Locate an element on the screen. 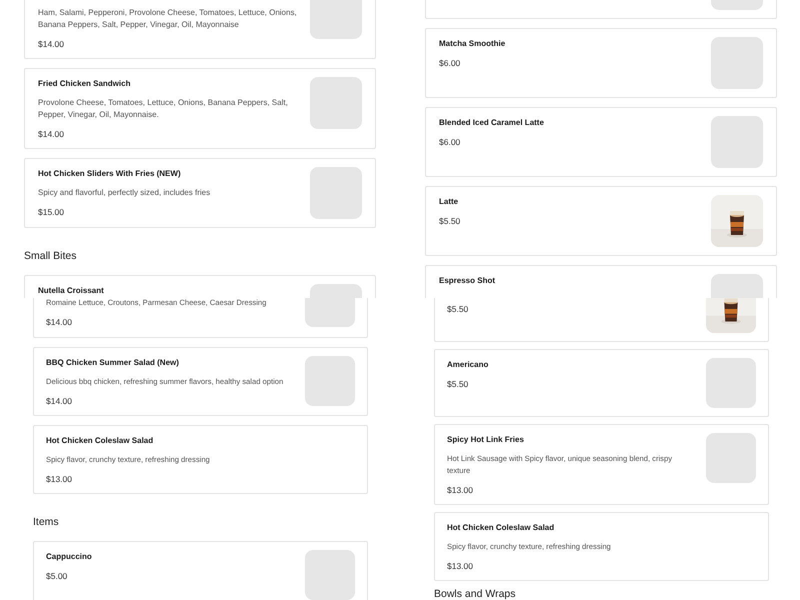 The width and height of the screenshot is (800, 600). menu-item-card: Hot Chicken Sliders With Fries (NEW) Spicy and flavorful, perfectly sized, includes fries $15.00 is located at coordinates (200, 193).